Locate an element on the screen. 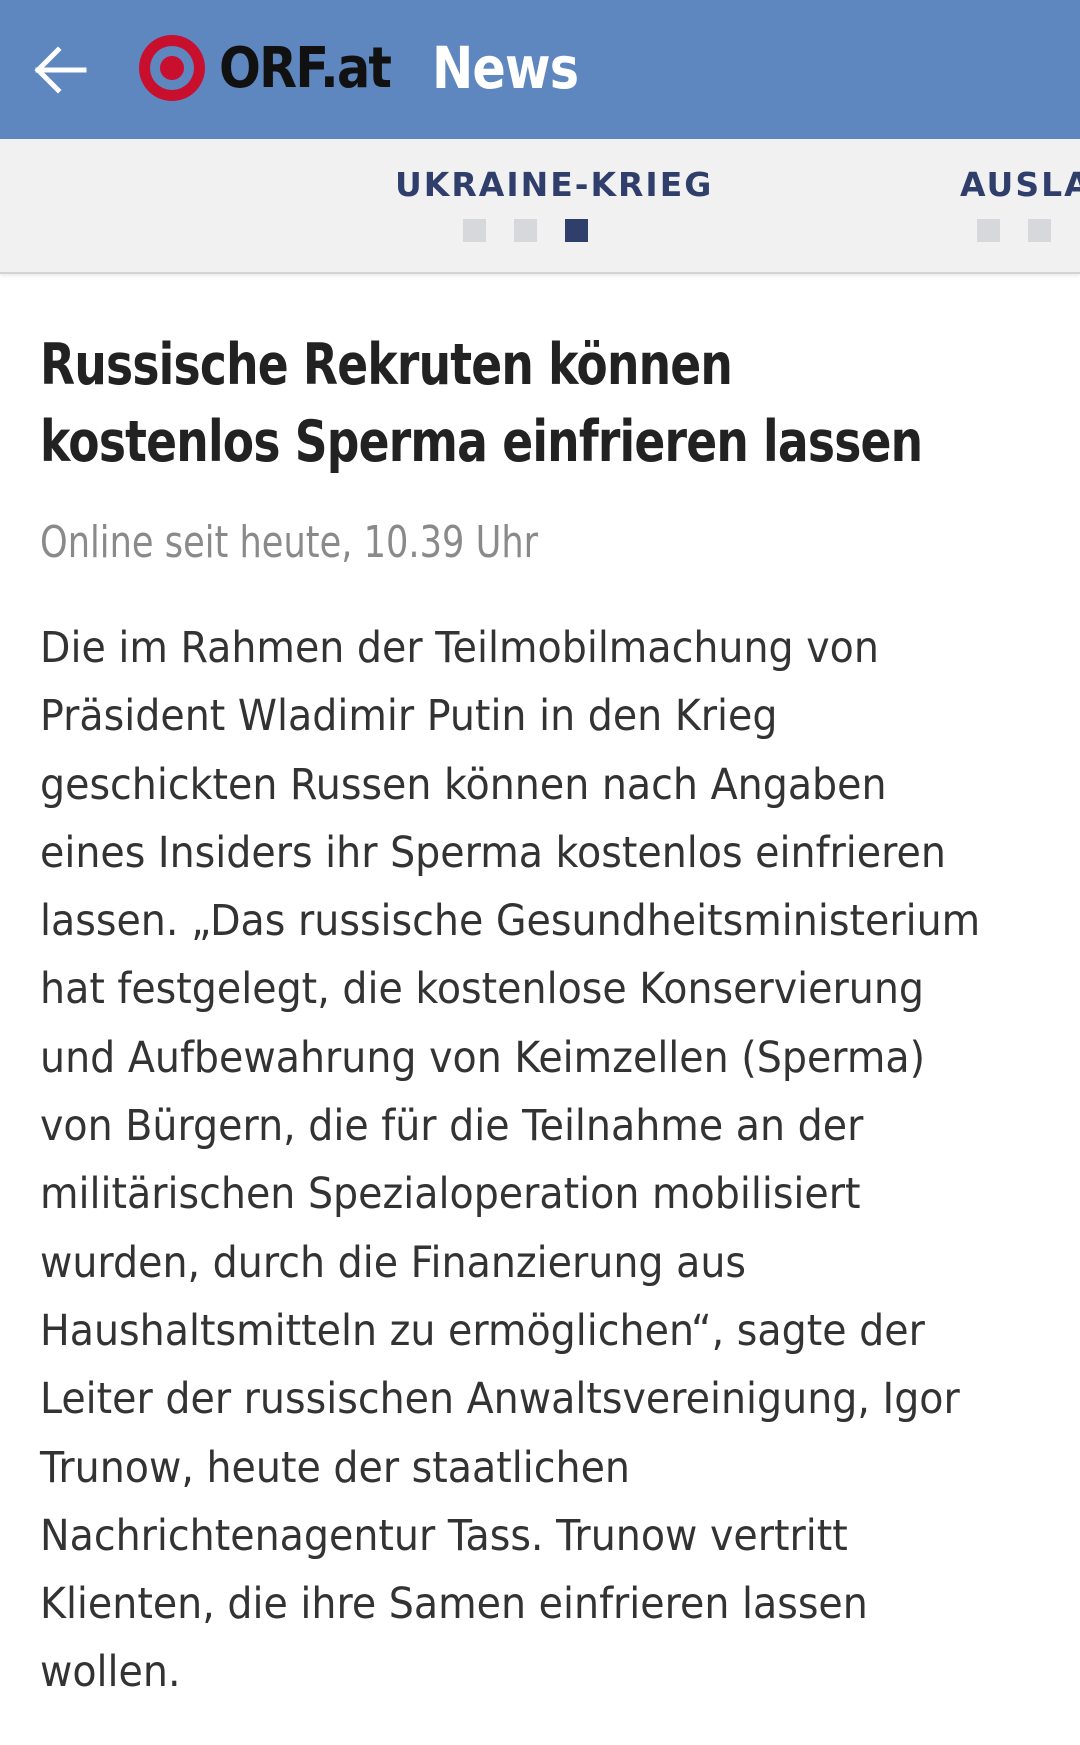  arrow-left-icon is located at coordinates (60, 70).